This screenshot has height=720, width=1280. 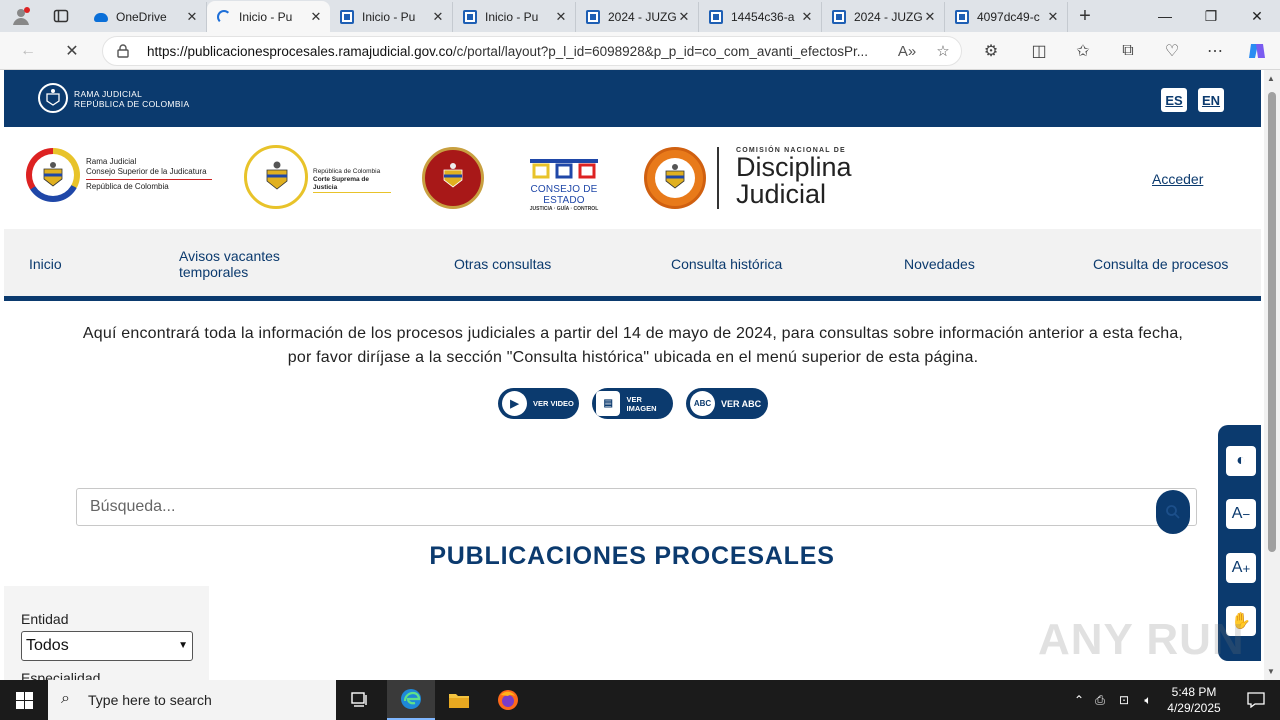 I want to click on acceder-link: Acceder, so click(x=1177, y=179).